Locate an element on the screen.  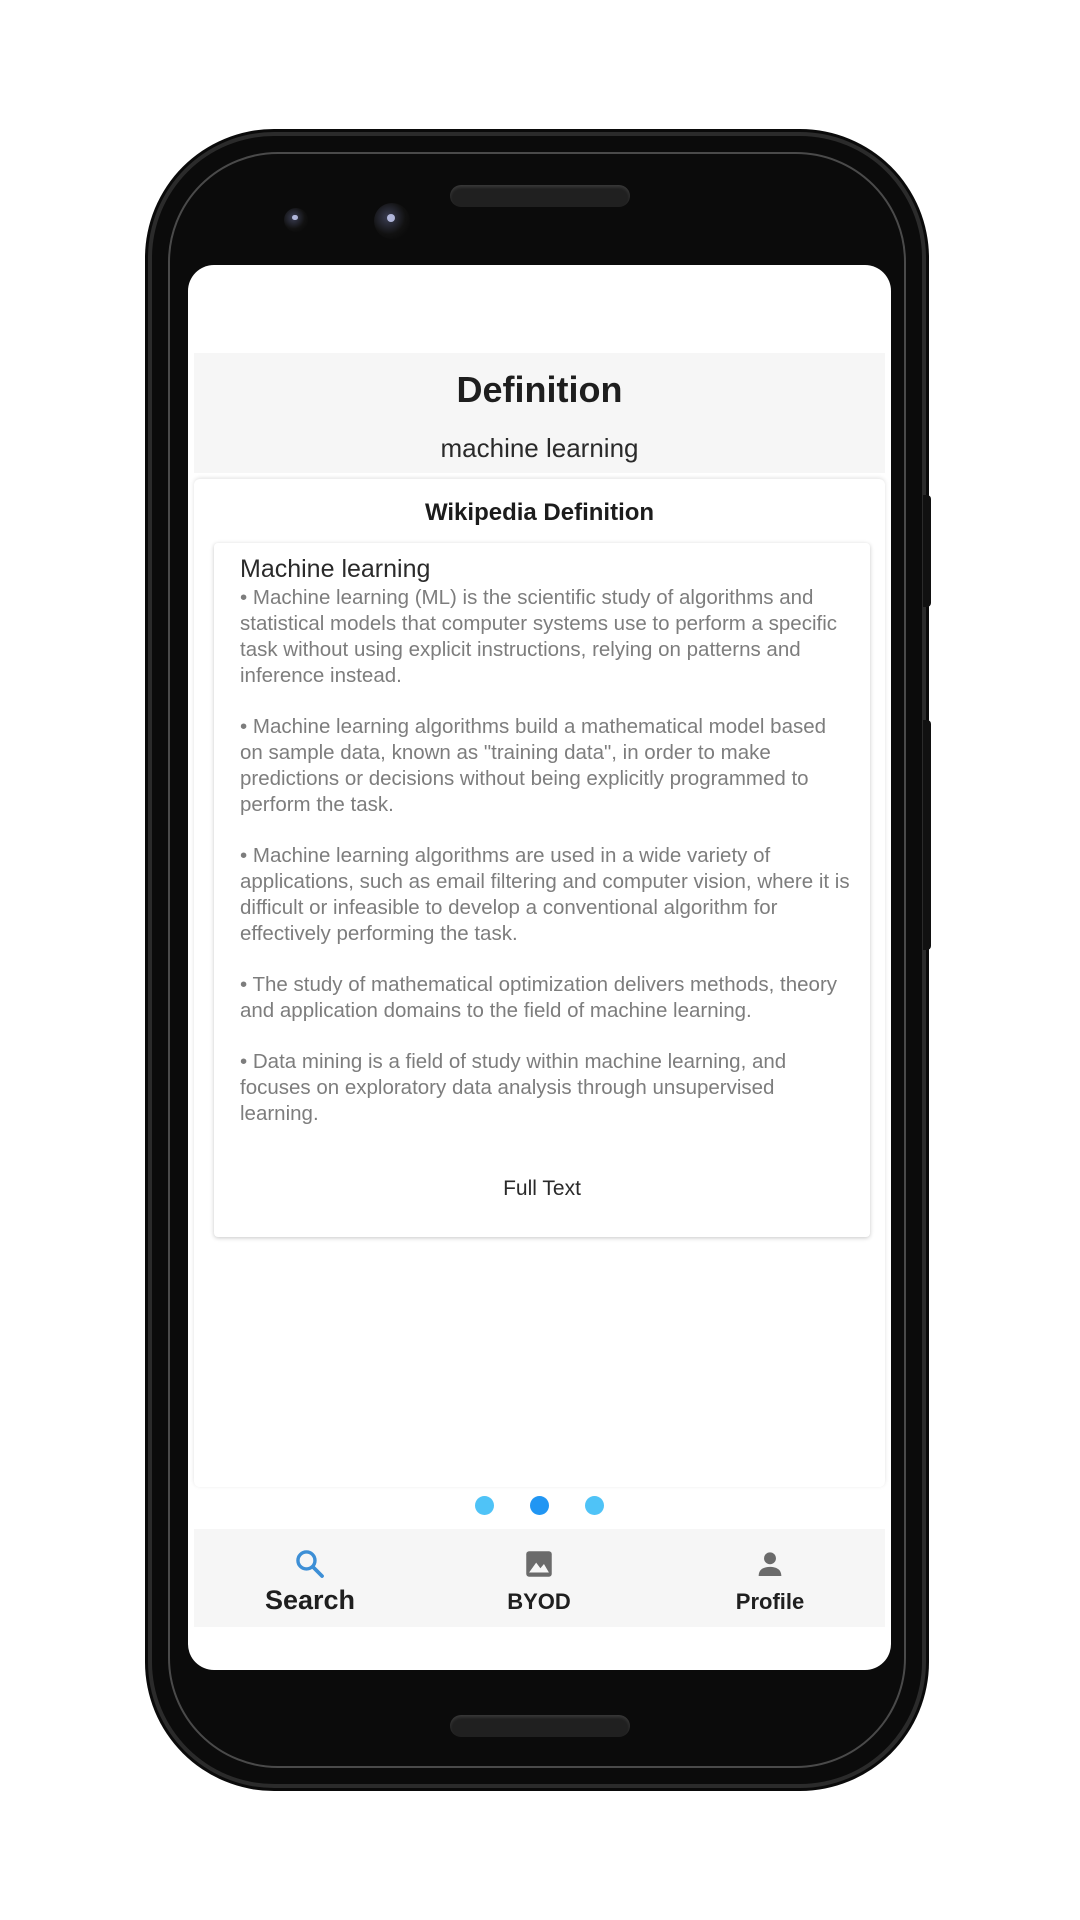
earpiece-speaker is located at coordinates (540, 196).